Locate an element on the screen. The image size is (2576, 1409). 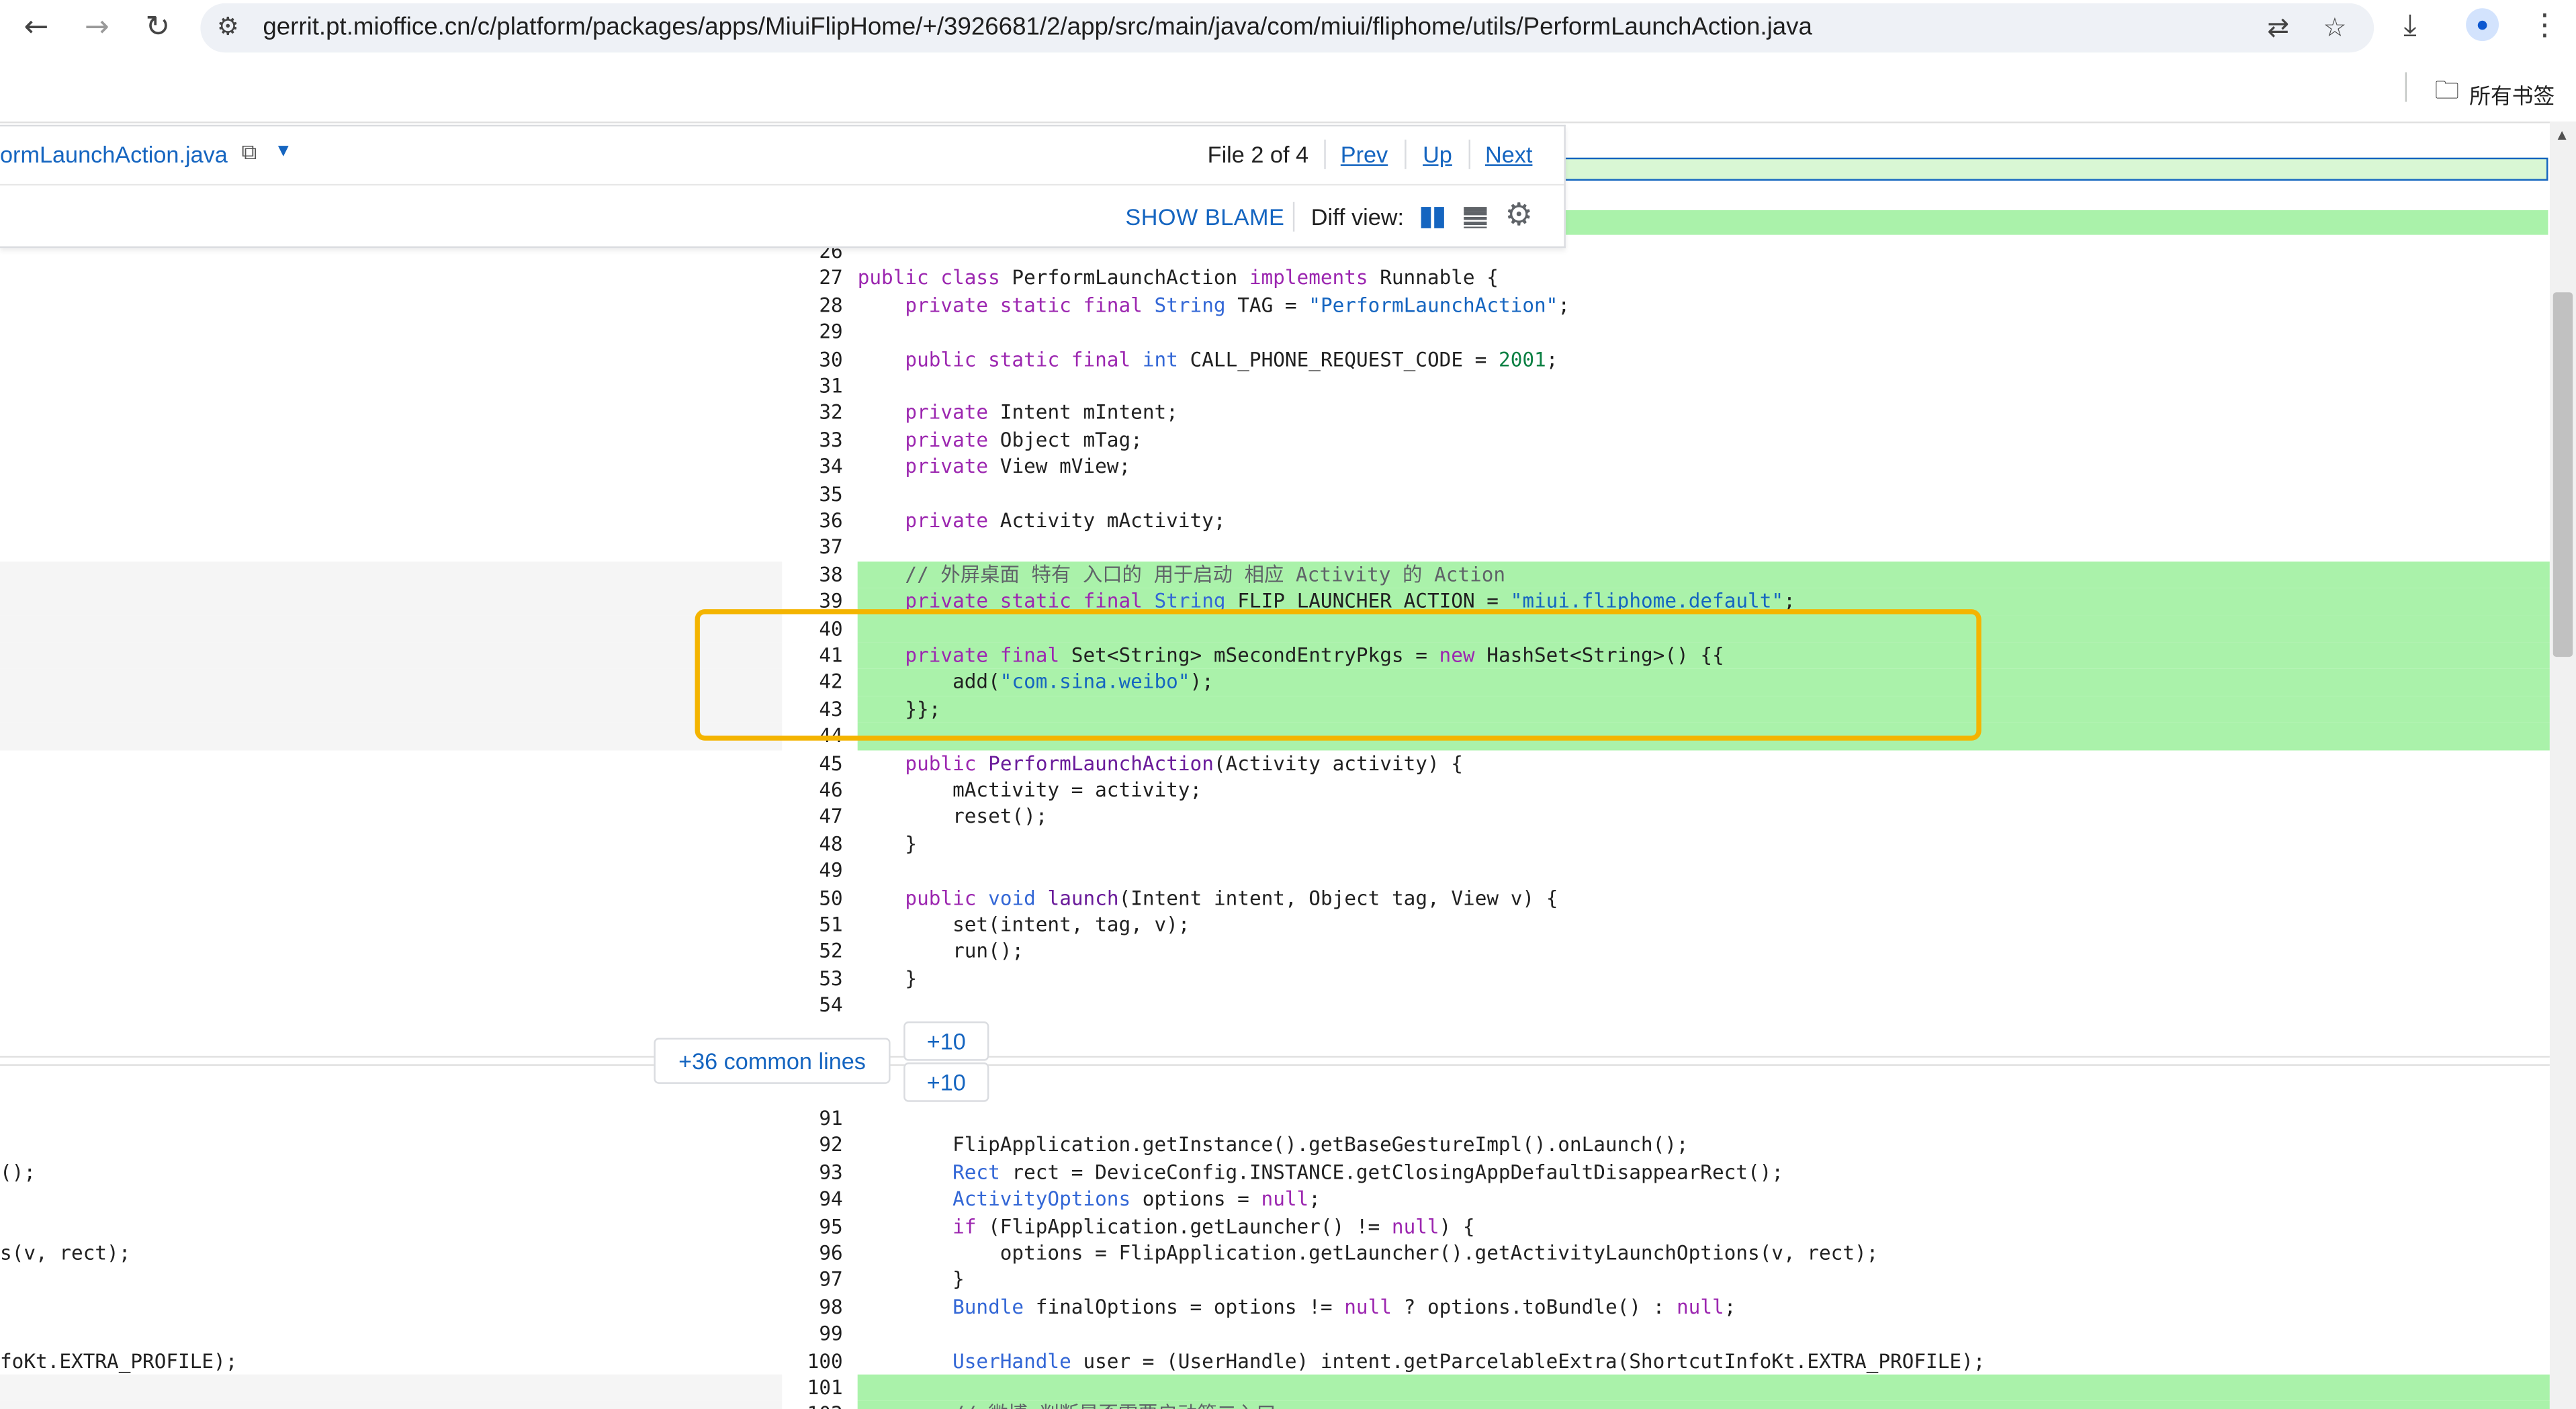
line-number: 97 is located at coordinates (812, 1280).